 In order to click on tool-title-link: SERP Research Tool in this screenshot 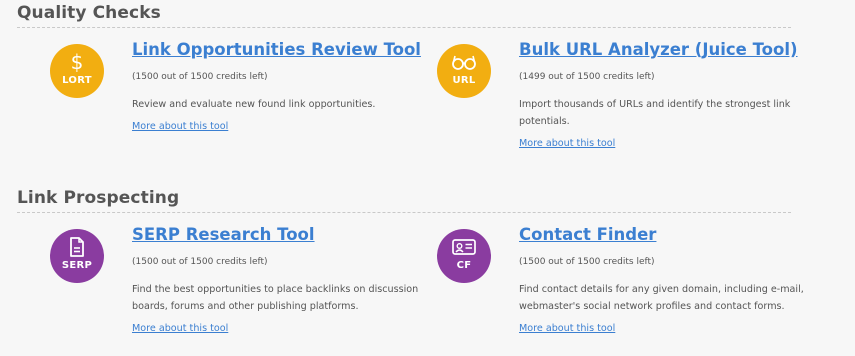, I will do `click(223, 234)`.